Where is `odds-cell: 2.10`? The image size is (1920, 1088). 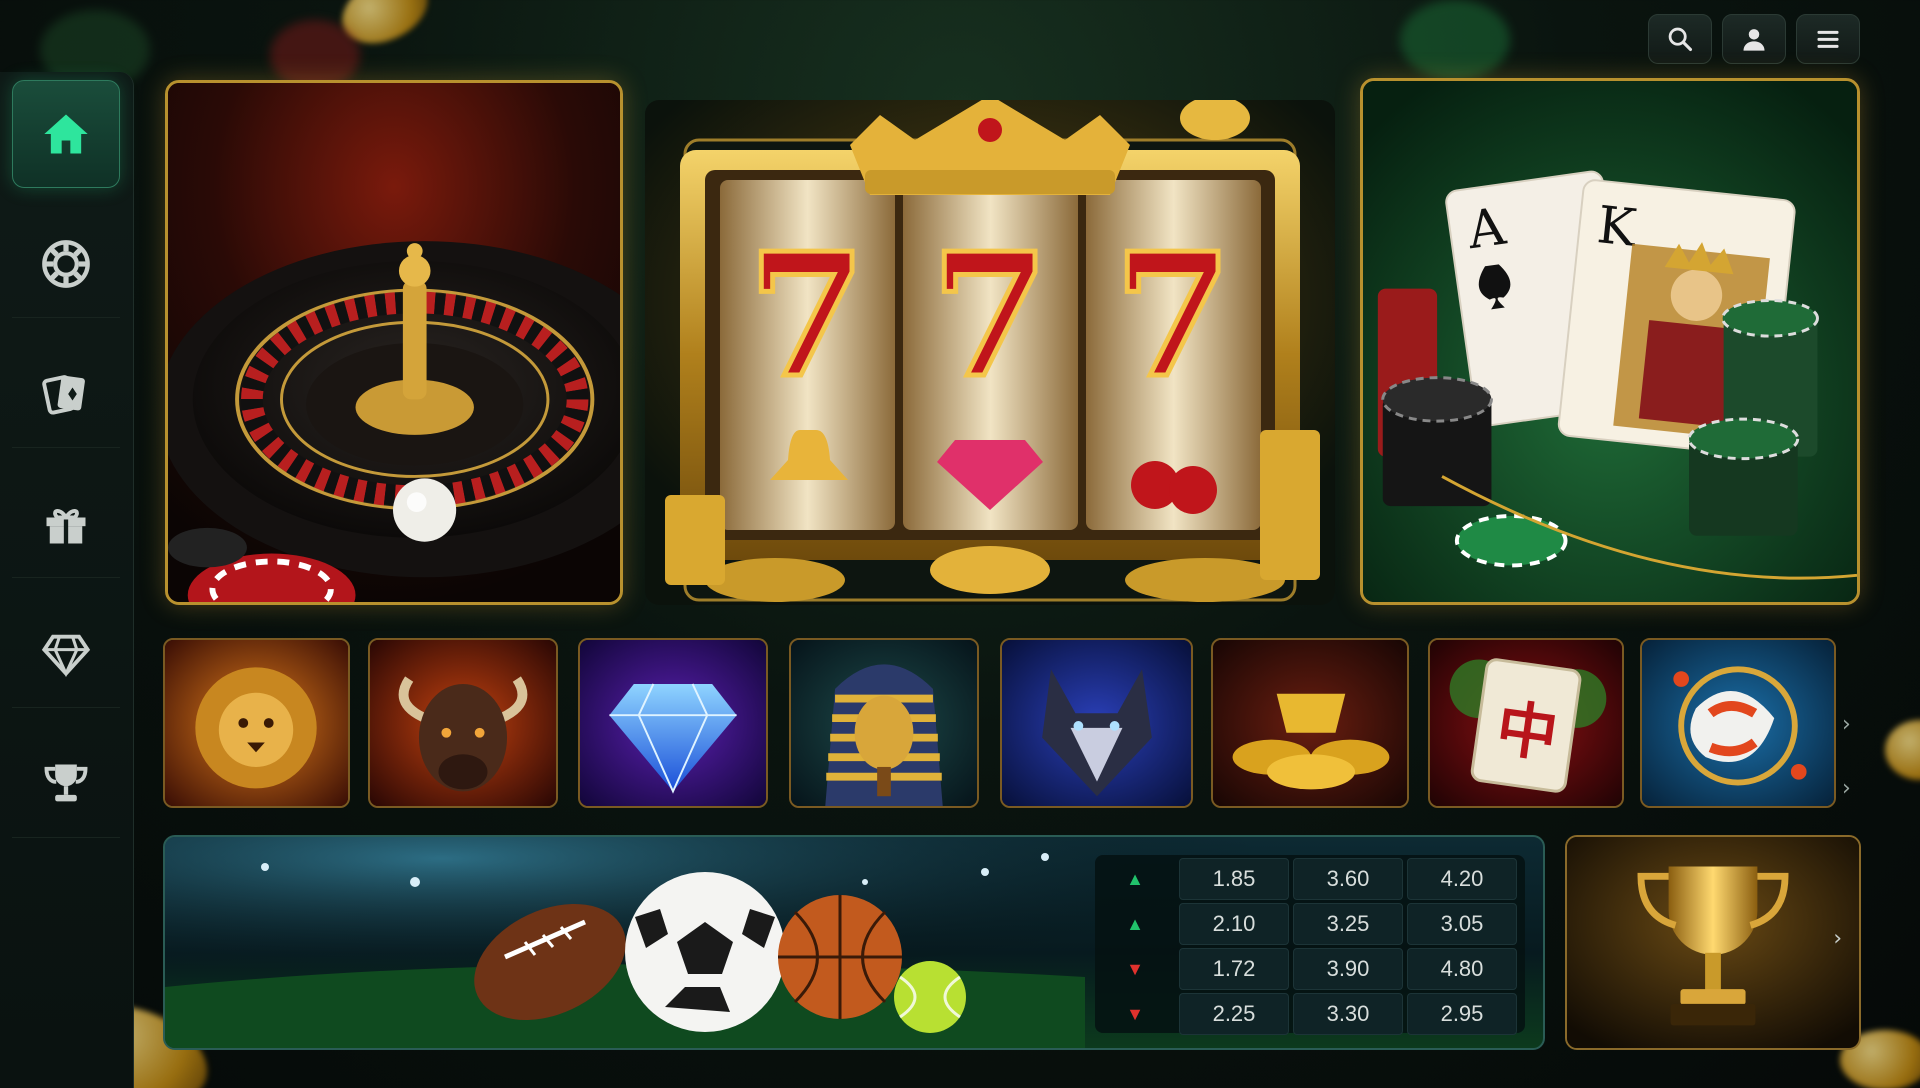
odds-cell: 2.10 is located at coordinates (1234, 924).